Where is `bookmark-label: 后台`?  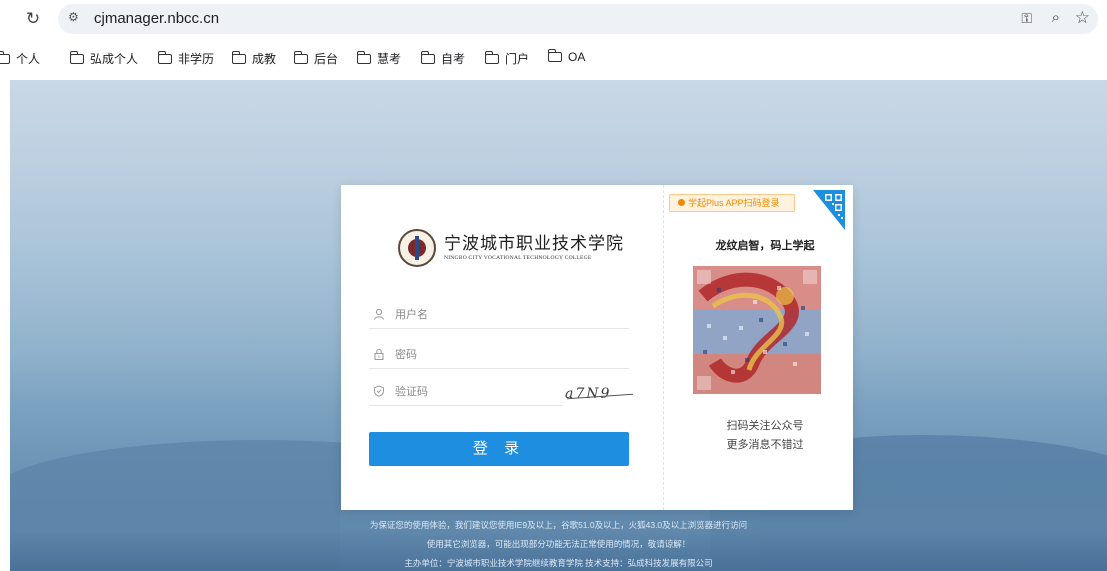 bookmark-label: 后台 is located at coordinates (326, 59).